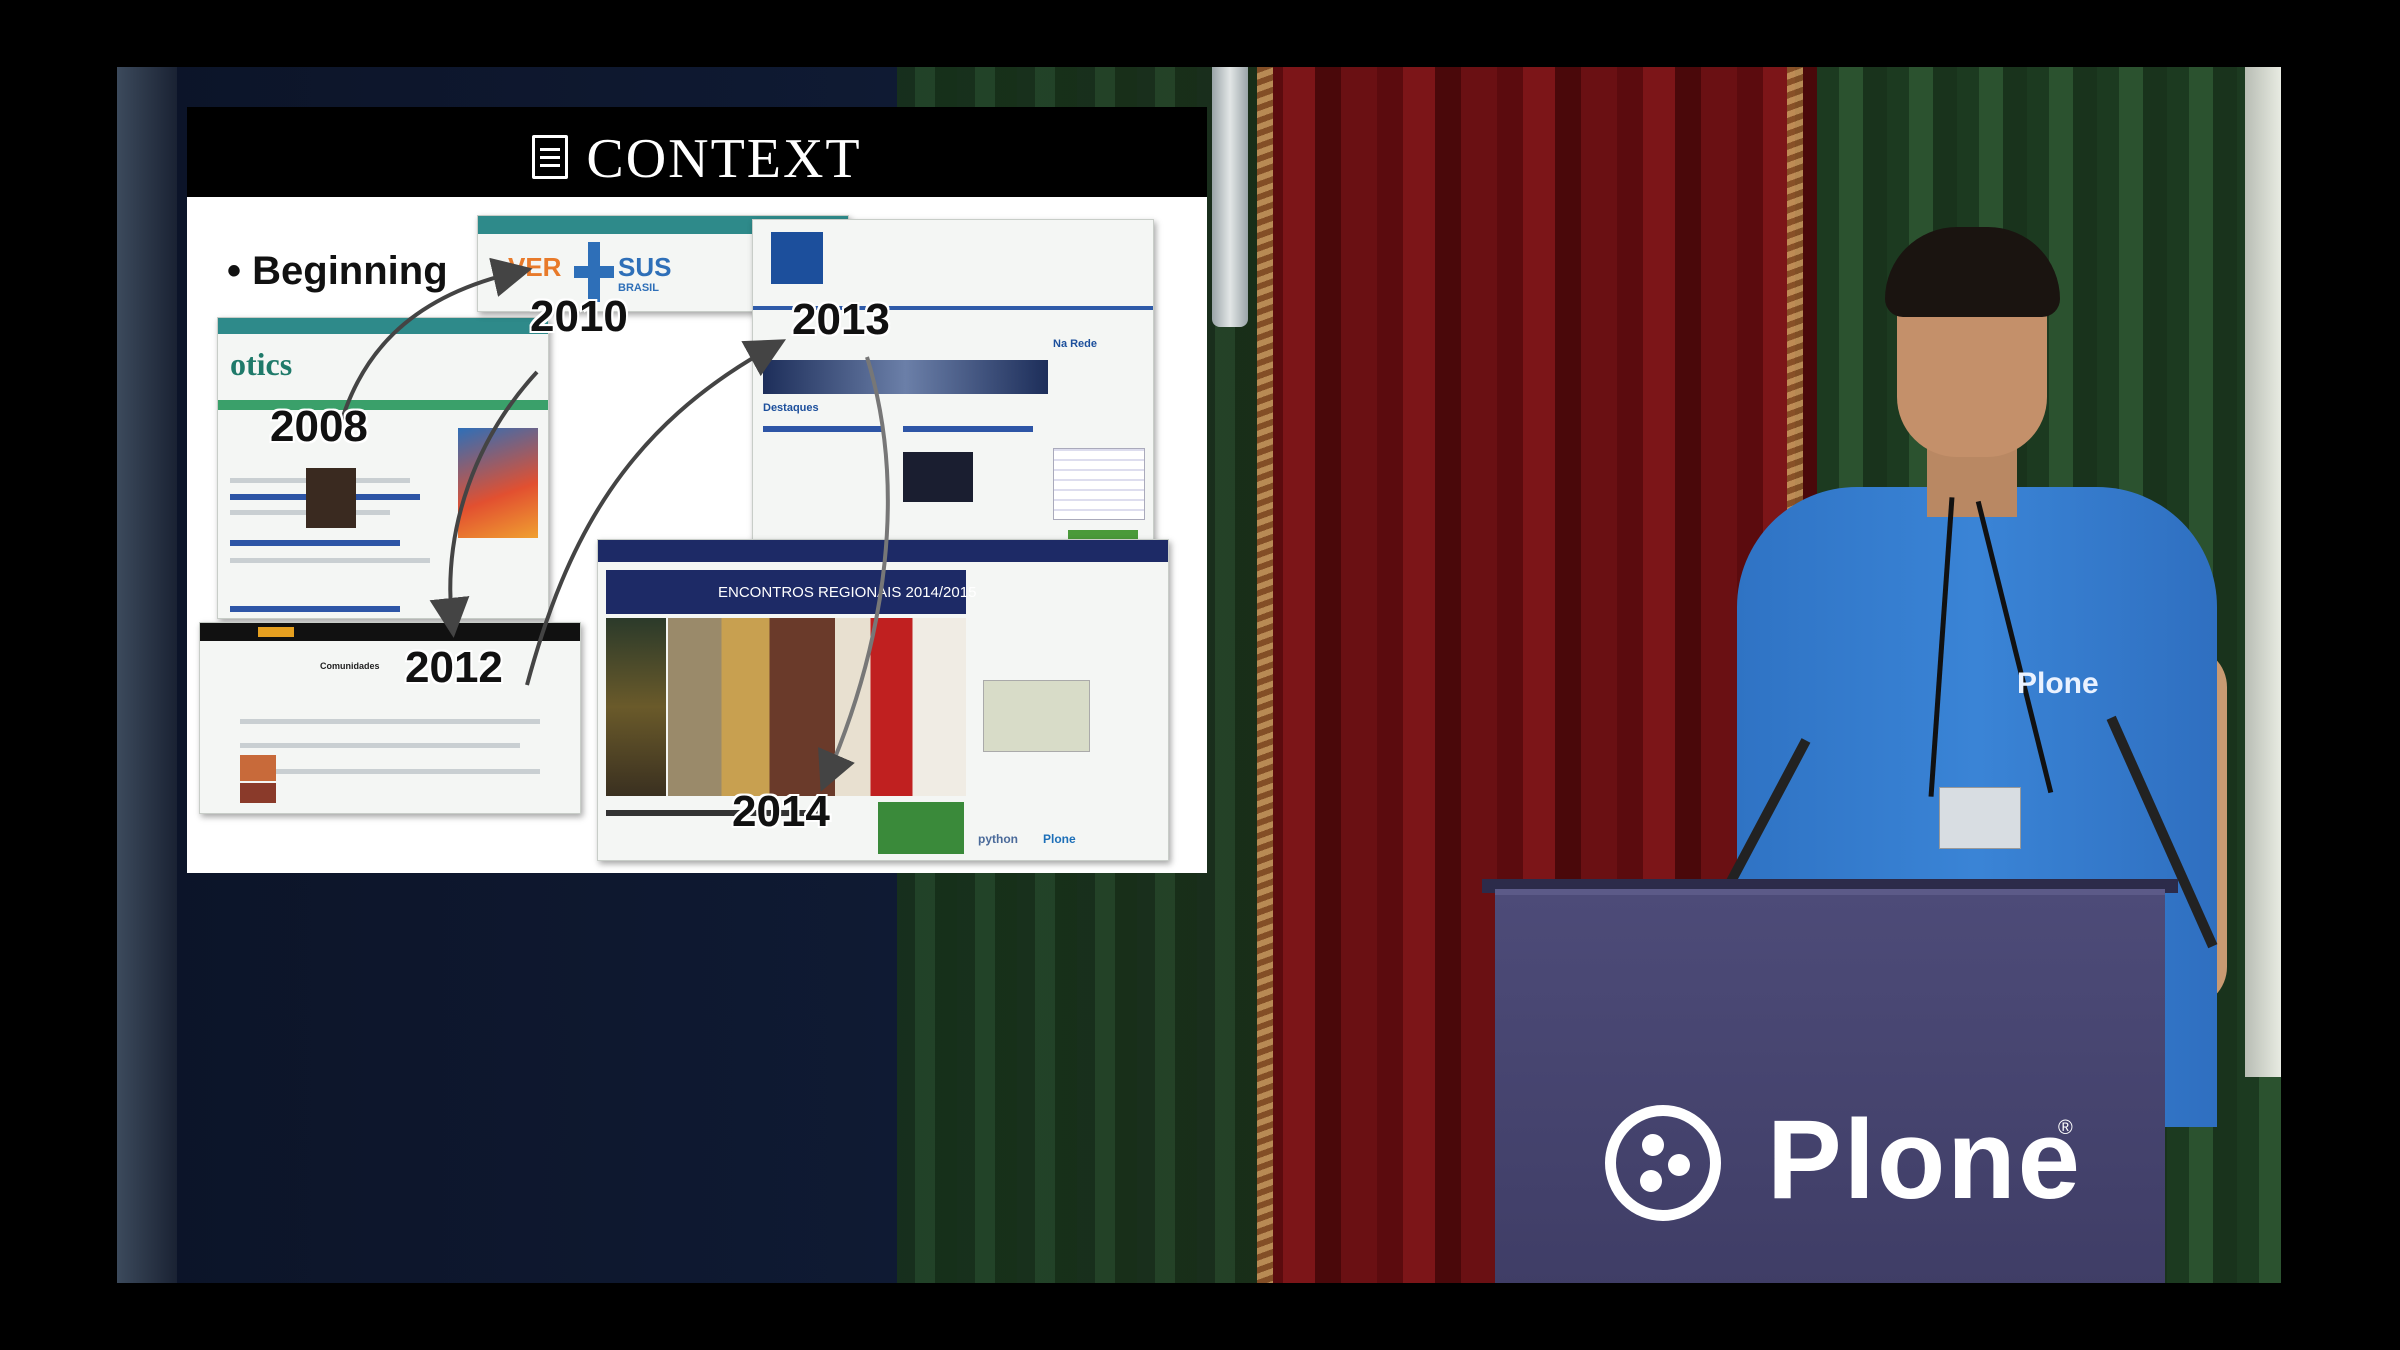 This screenshot has width=2400, height=1350. Describe the element at coordinates (454, 667) in the screenshot. I see `year-label-2012: 2012` at that location.